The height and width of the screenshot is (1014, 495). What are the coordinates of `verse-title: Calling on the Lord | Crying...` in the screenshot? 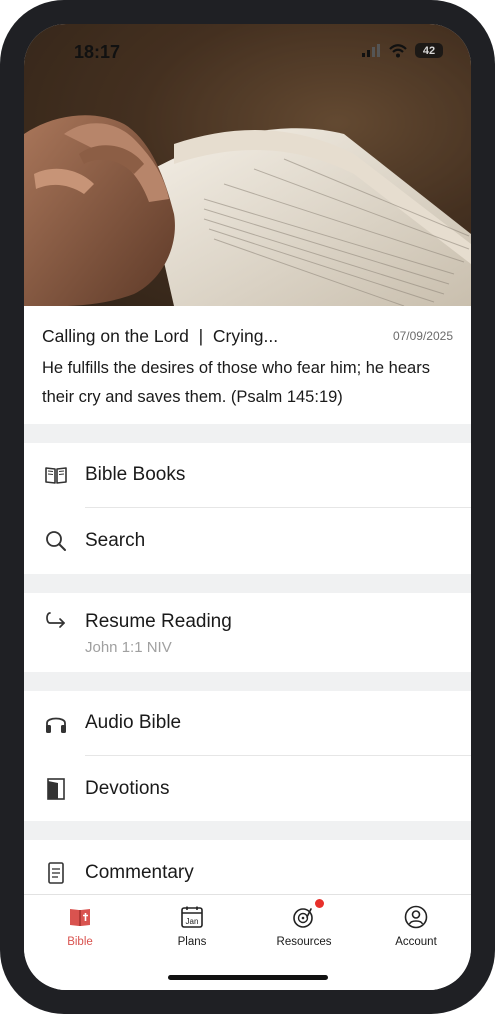 It's located at (160, 336).